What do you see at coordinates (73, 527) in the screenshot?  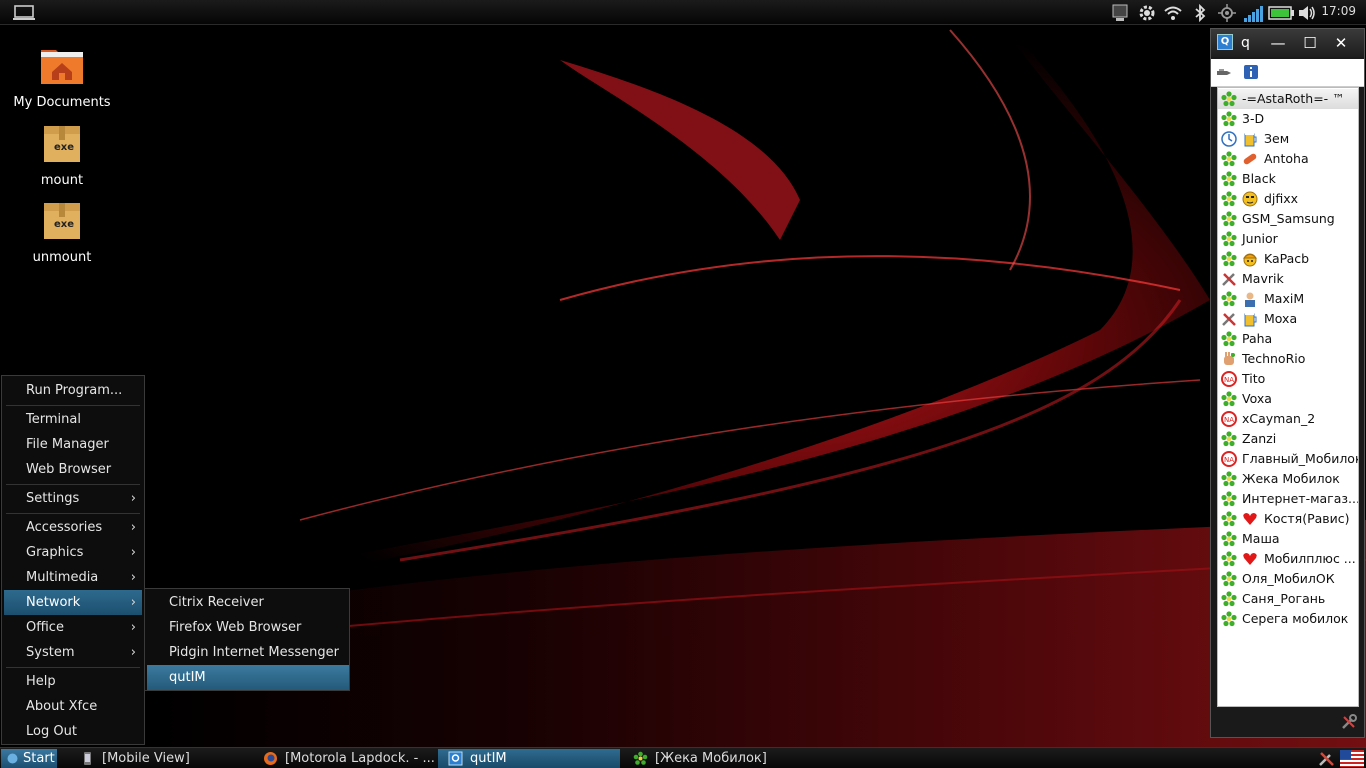 I see `menu-item-accessories: Accessories ›` at bounding box center [73, 527].